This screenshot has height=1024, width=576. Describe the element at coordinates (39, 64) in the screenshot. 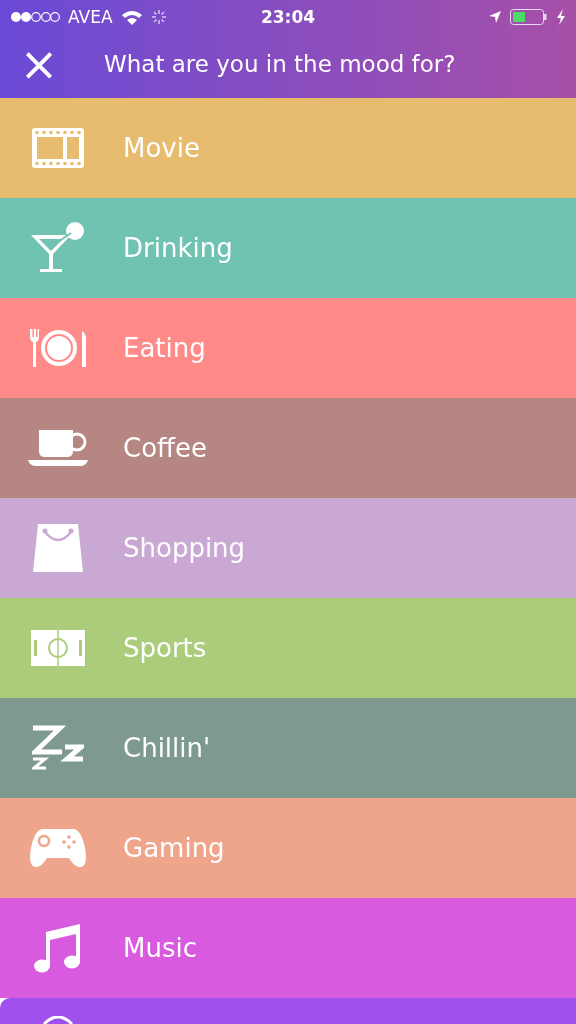

I see `close-button: ×` at that location.